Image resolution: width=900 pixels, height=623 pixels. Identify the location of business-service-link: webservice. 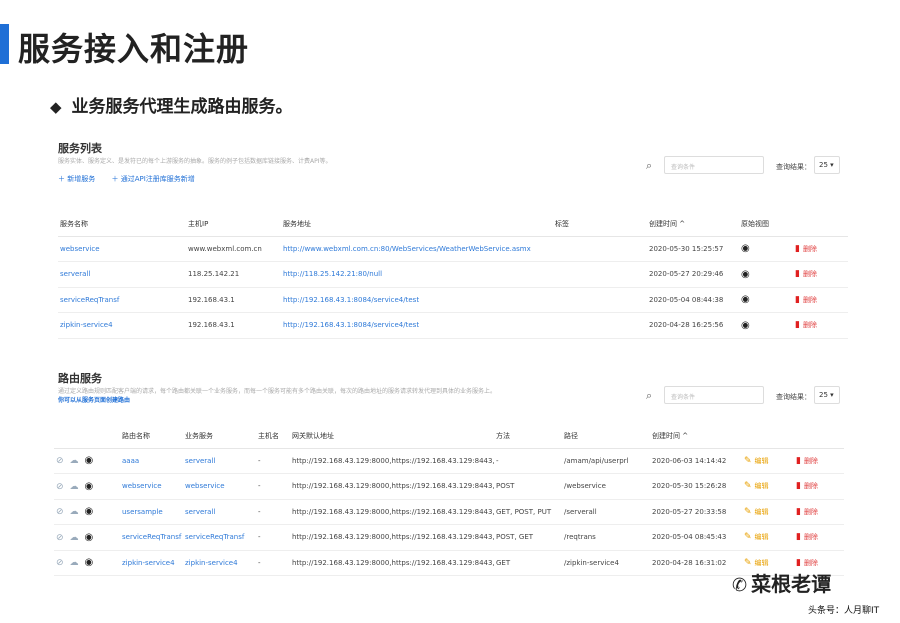
(219, 486).